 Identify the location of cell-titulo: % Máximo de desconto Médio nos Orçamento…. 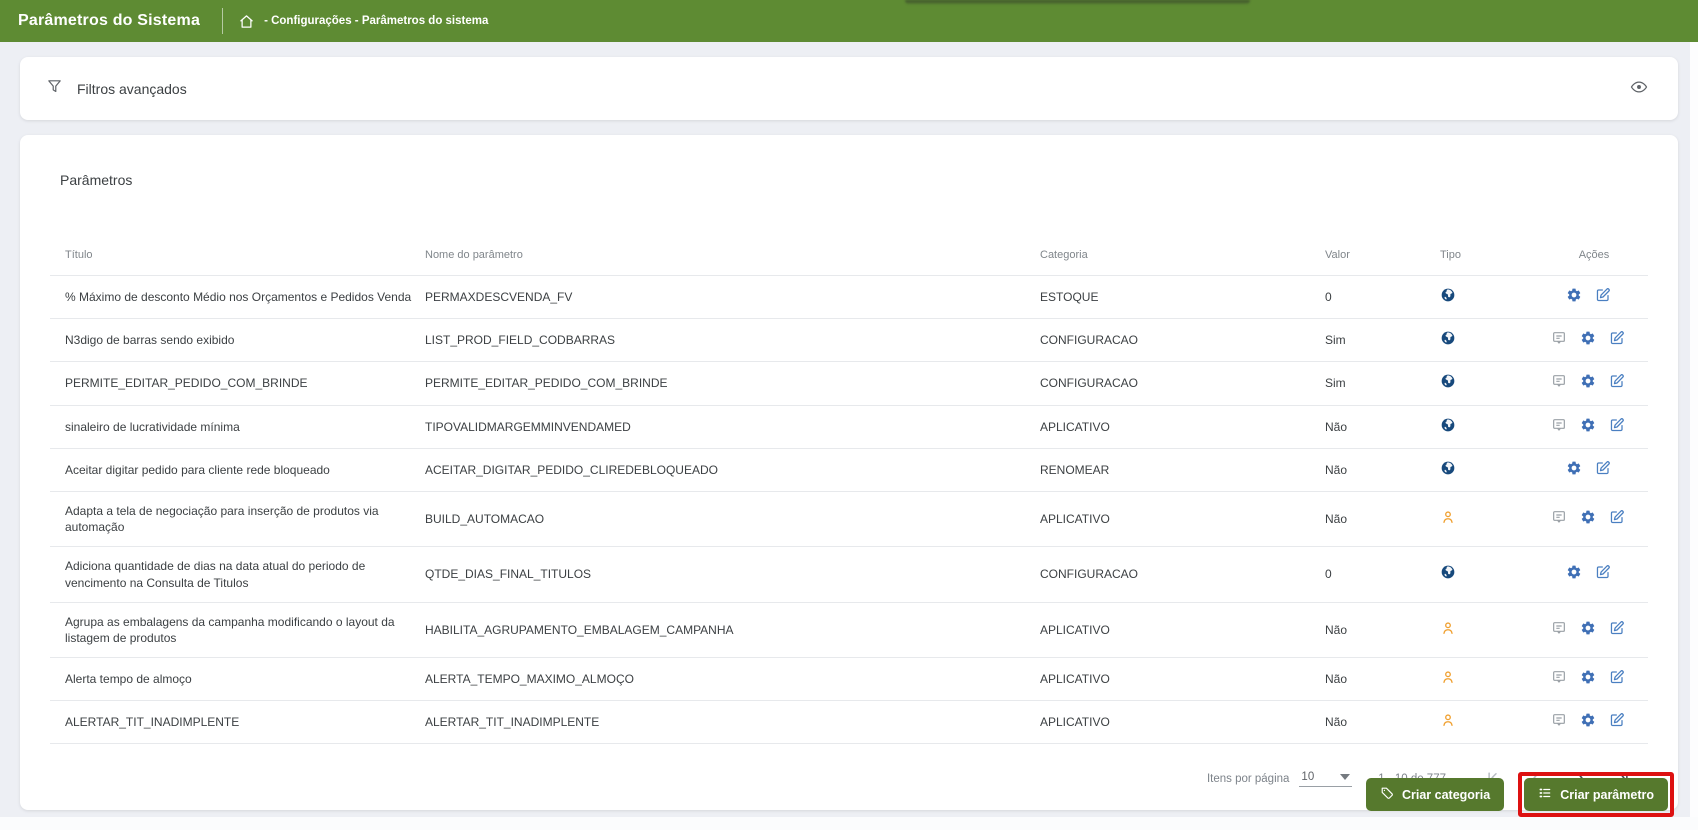
(237, 296).